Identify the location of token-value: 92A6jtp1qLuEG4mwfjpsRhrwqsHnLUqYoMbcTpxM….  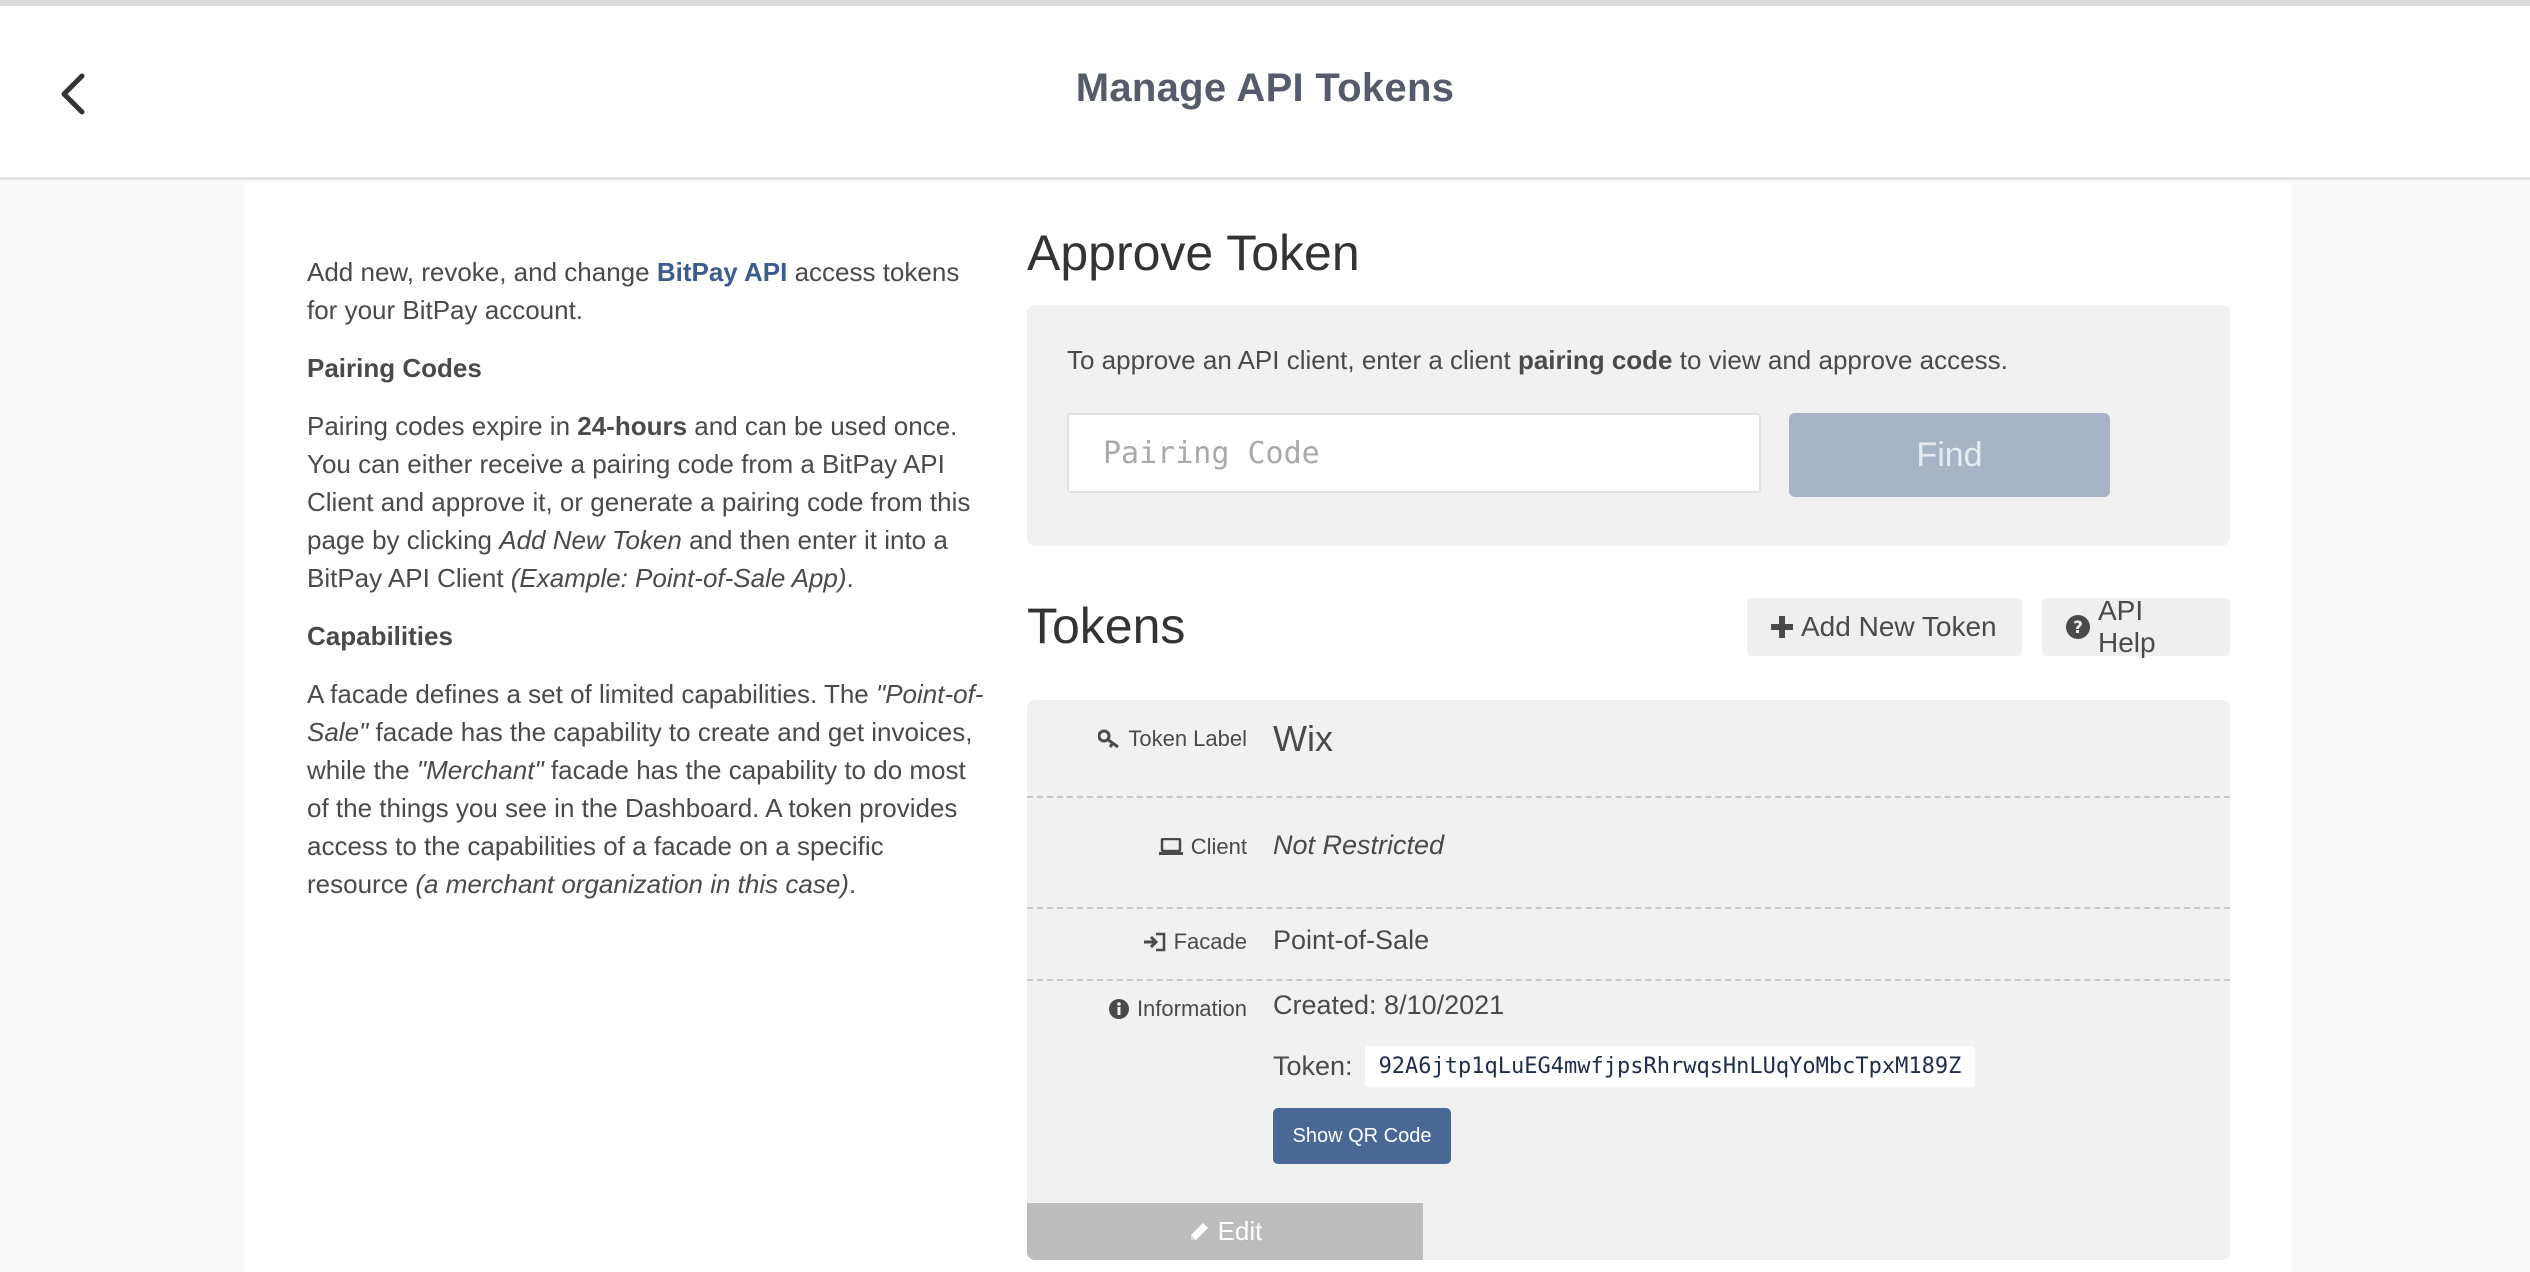
(1670, 1066).